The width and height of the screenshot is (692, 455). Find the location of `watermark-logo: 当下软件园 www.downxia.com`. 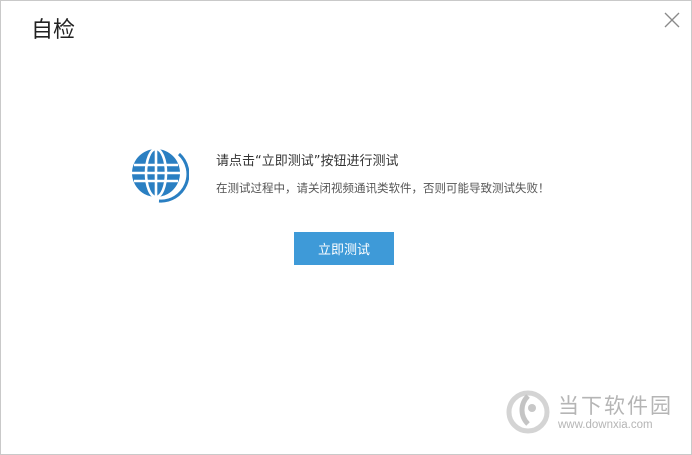

watermark-logo: 当下软件园 www.downxia.com is located at coordinates (596, 413).